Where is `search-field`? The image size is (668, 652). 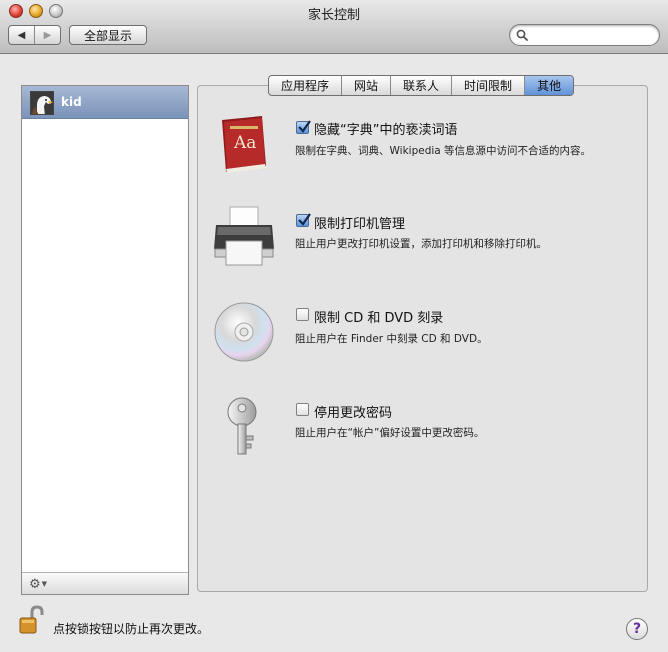 search-field is located at coordinates (584, 35).